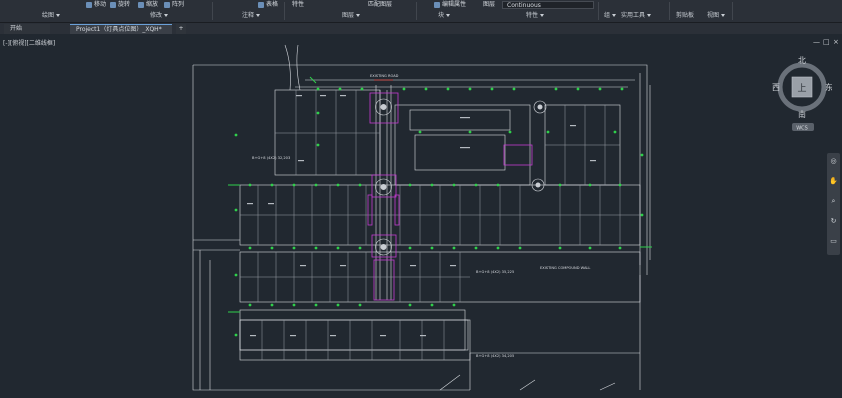 The height and width of the screenshot is (398, 842). I want to click on panel-properties: 特性, so click(535, 16).